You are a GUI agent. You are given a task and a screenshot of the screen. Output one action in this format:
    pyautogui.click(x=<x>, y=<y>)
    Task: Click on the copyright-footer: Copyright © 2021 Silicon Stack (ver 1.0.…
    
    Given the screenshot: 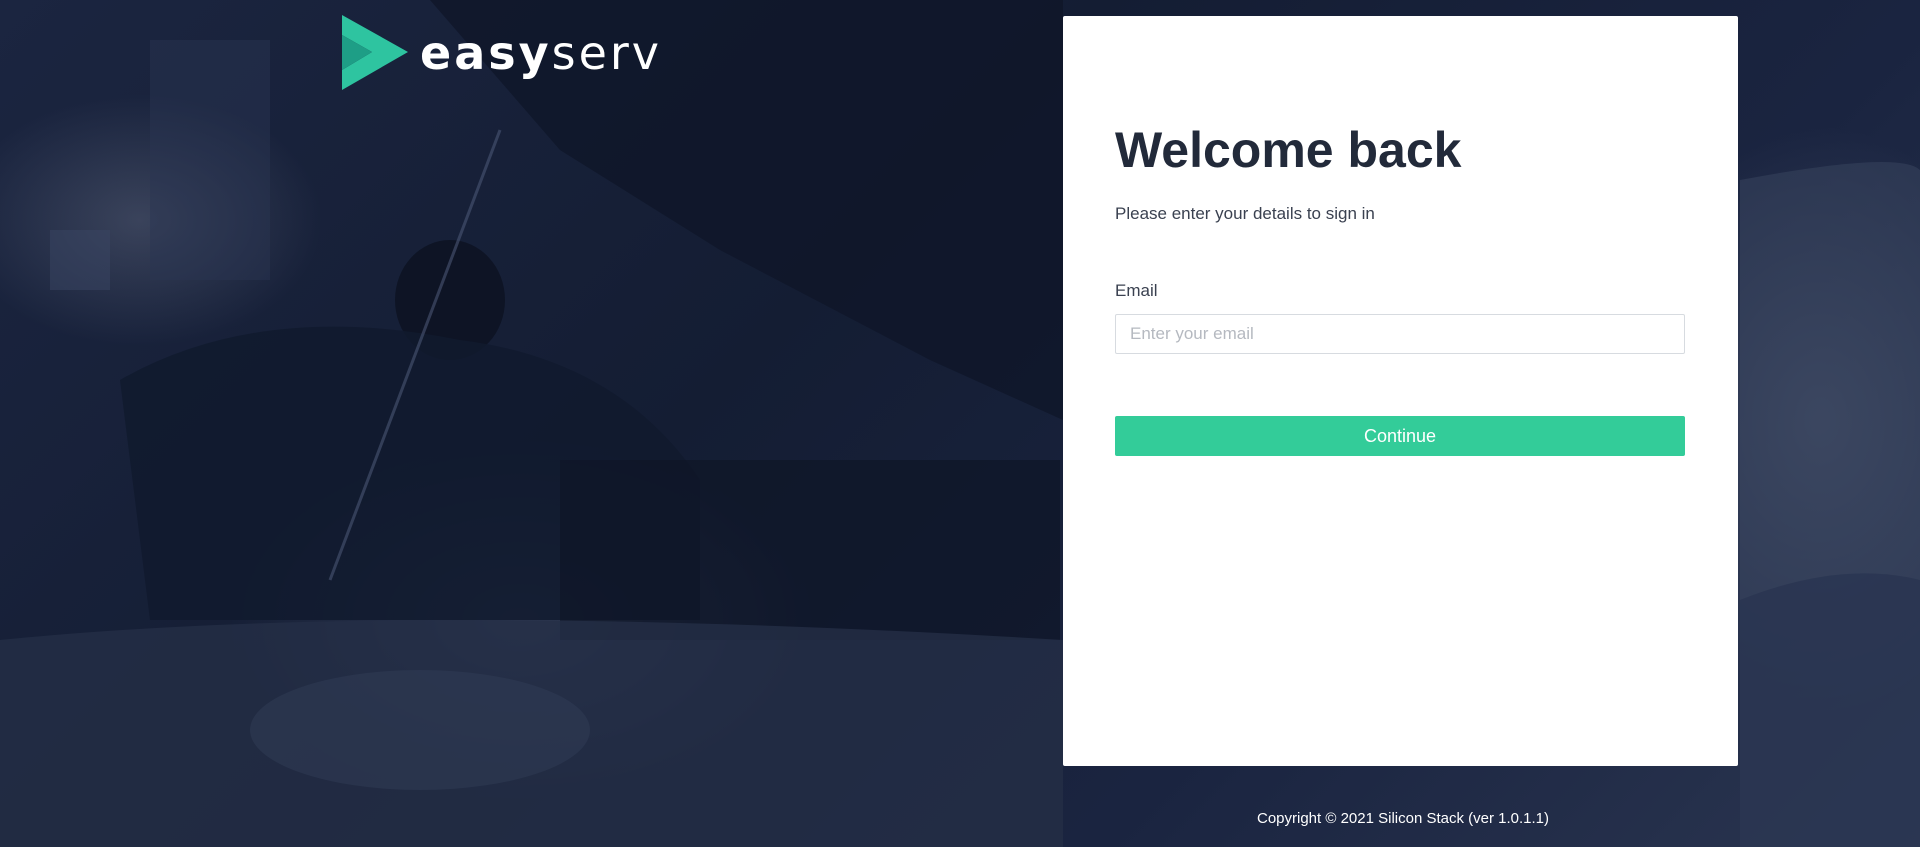 What is the action you would take?
    pyautogui.click(x=1403, y=818)
    